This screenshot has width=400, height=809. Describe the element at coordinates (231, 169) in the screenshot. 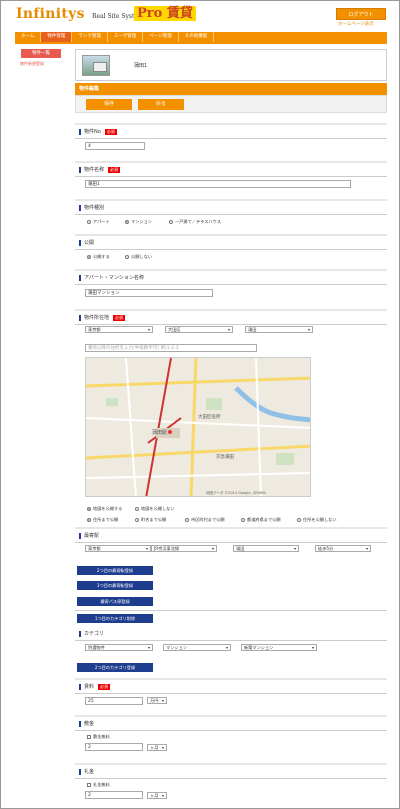

I see `section-property-name: 物件名称 必須` at that location.